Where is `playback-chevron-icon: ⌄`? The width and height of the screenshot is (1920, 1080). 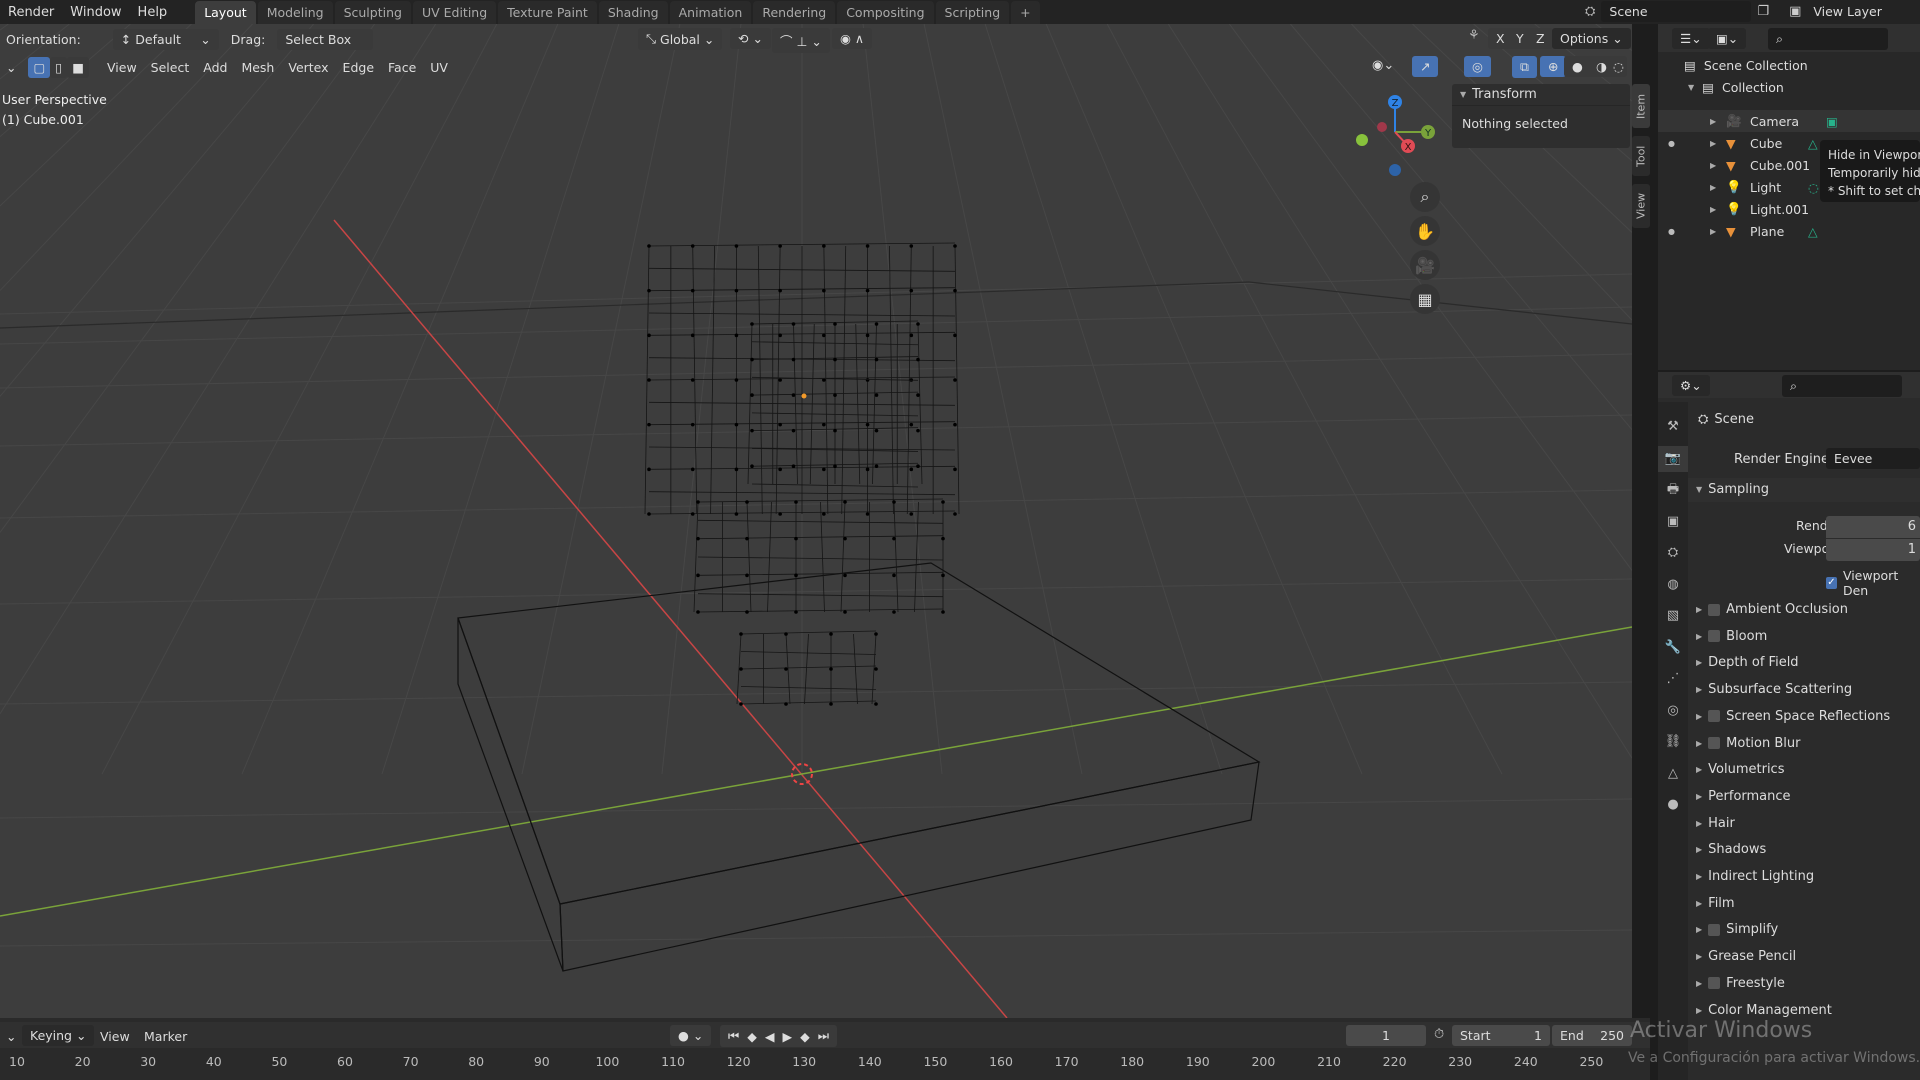 playback-chevron-icon: ⌄ is located at coordinates (11, 1036).